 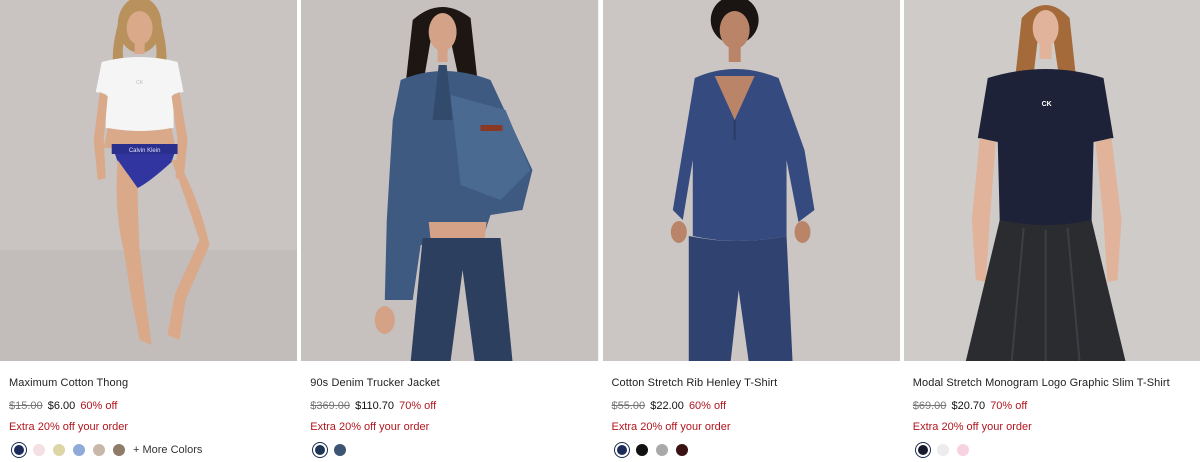 What do you see at coordinates (628, 406) in the screenshot?
I see `original-price: $55.00` at bounding box center [628, 406].